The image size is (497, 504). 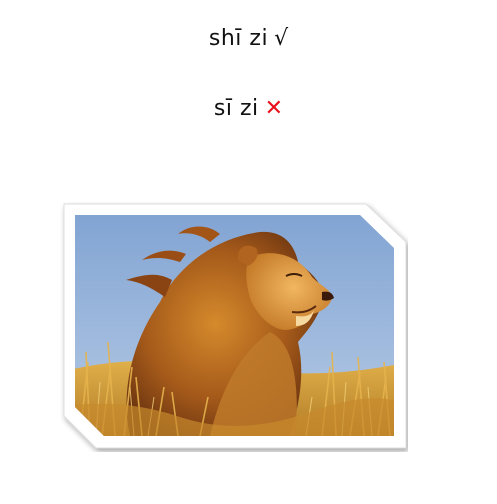 I want to click on pinyin-wrong: sī zi, so click(x=236, y=108).